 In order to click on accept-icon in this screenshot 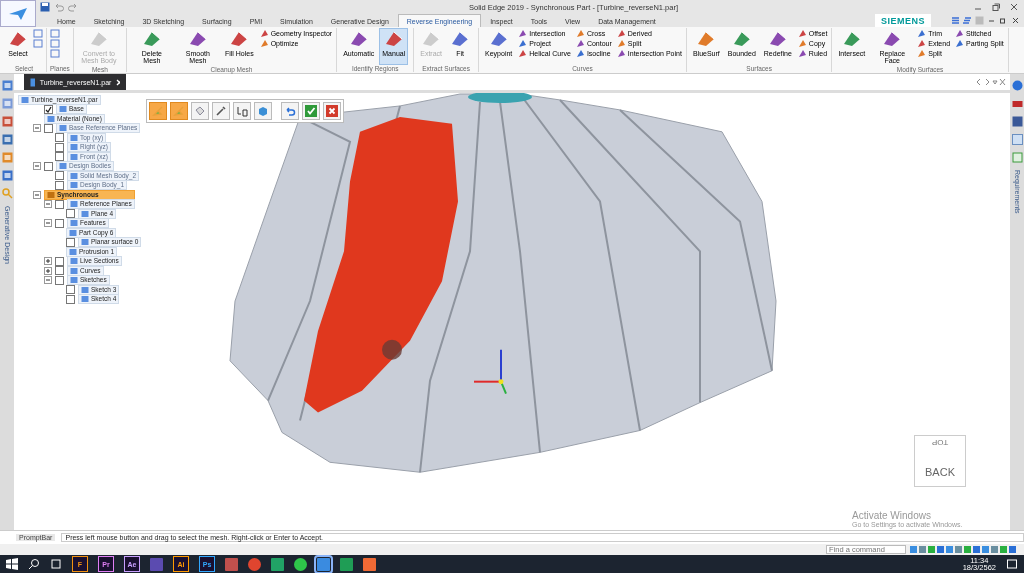, I will do `click(311, 111)`.